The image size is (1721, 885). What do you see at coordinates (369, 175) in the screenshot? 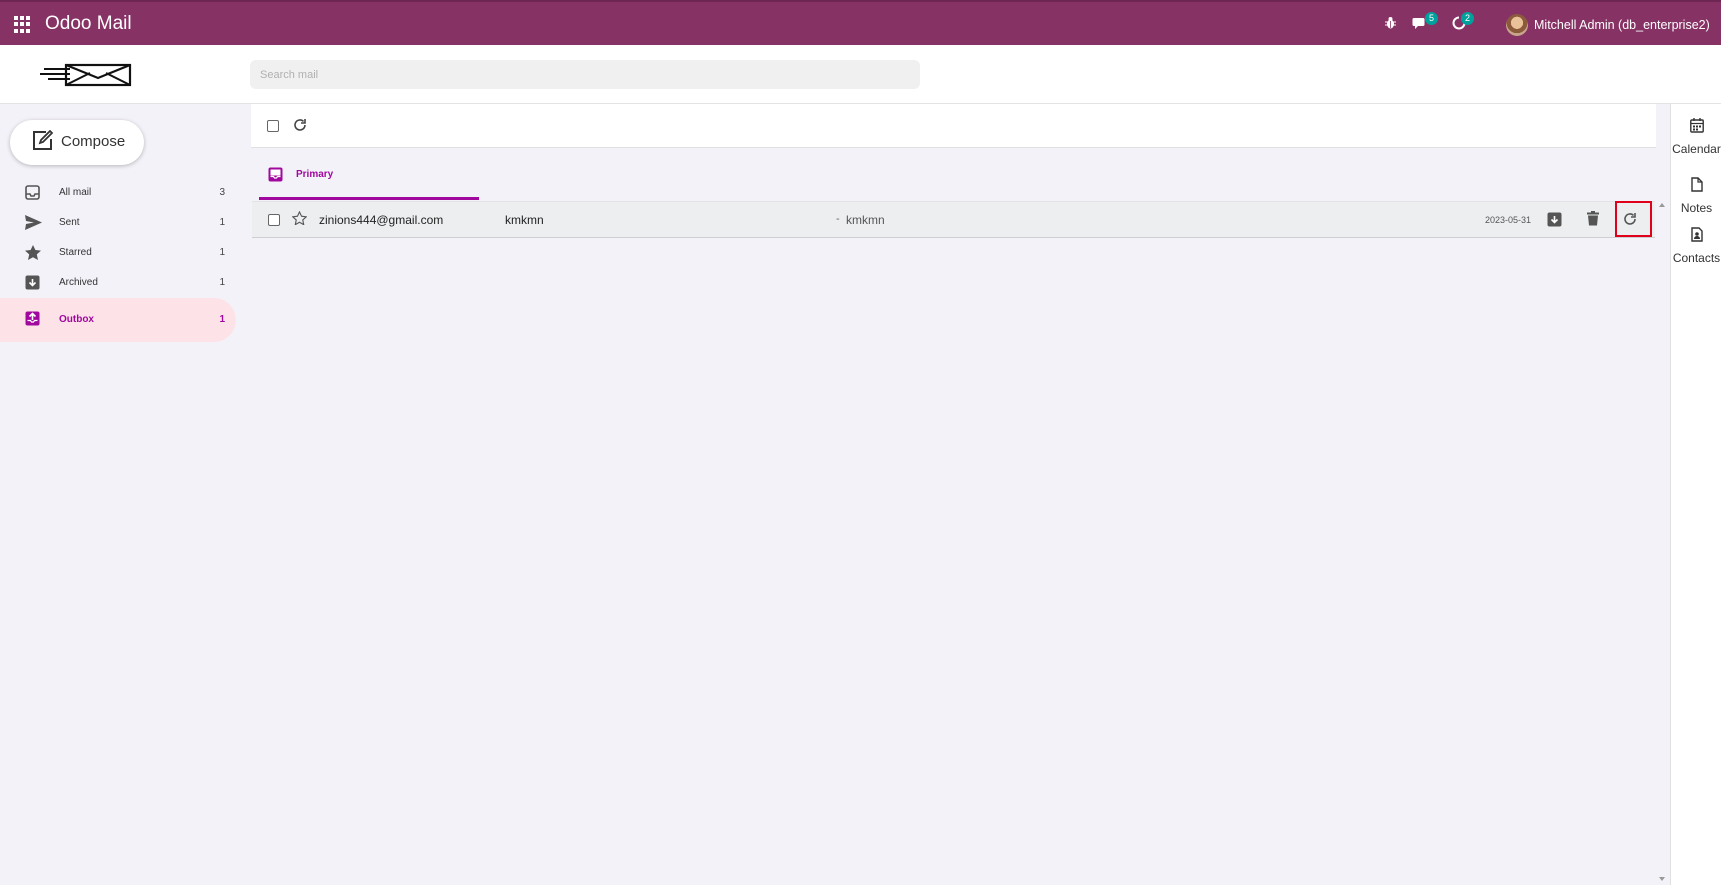
I see `tab-primary: Primary` at bounding box center [369, 175].